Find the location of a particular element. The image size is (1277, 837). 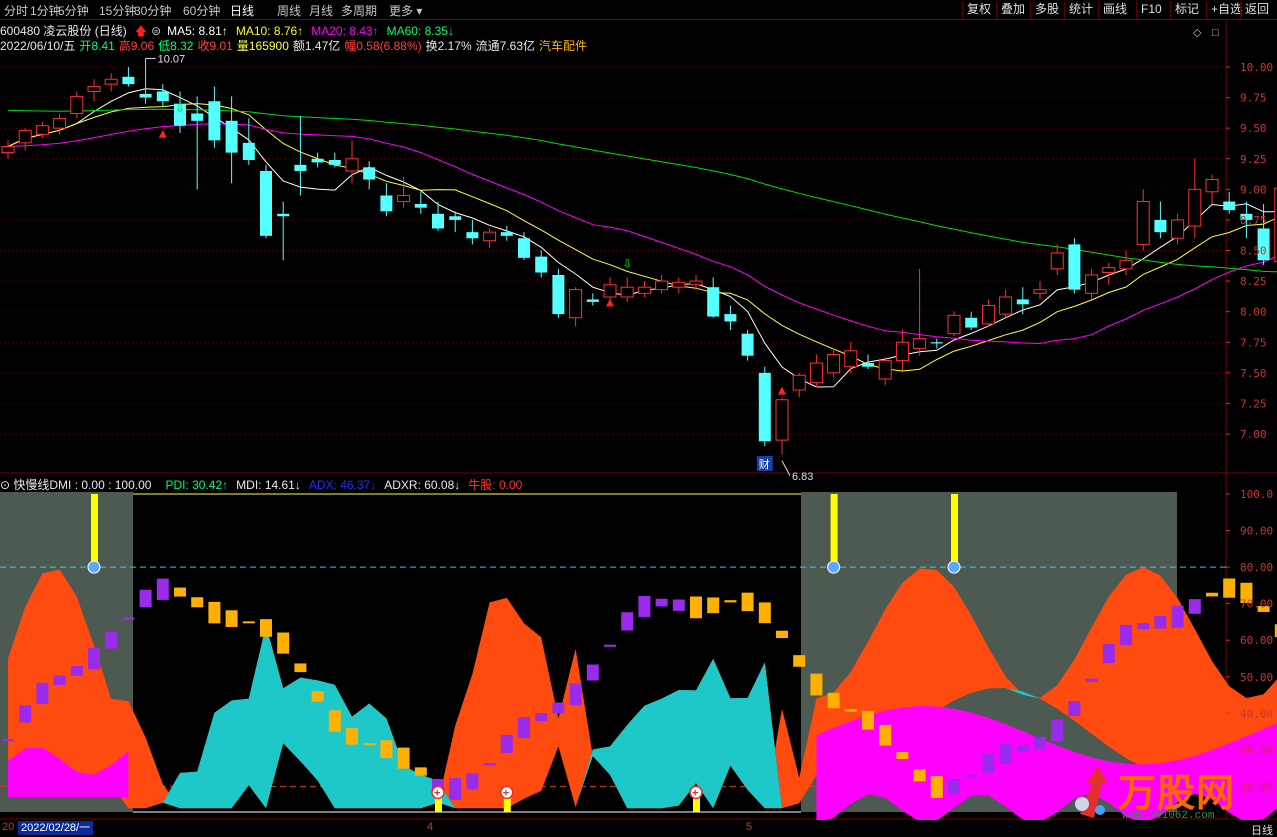

adxr-value: ADXR: 60.08↓ is located at coordinates (422, 485).